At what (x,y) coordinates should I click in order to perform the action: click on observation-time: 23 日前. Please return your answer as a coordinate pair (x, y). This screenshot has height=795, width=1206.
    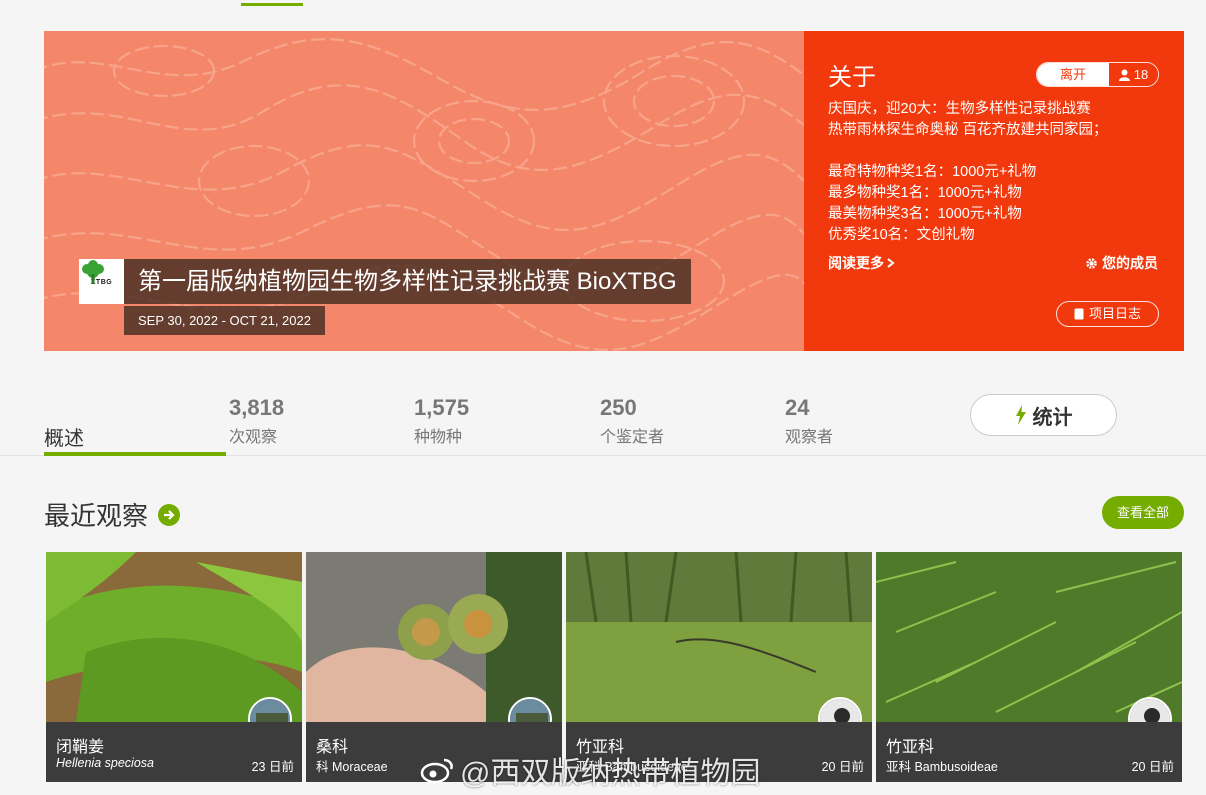
    Looking at the image, I should click on (272, 767).